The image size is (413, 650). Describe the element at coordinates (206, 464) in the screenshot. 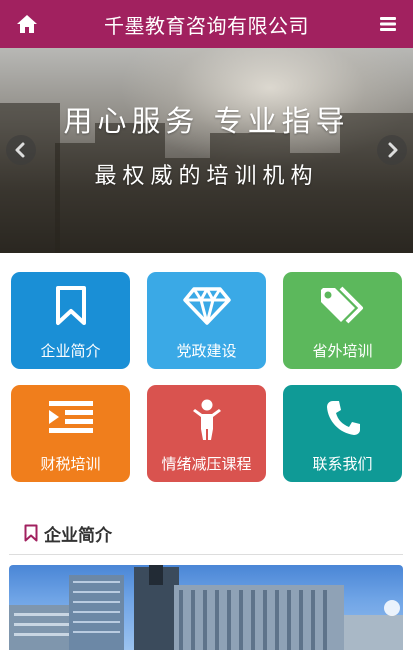

I see `tile-label: 情绪减压课程` at that location.